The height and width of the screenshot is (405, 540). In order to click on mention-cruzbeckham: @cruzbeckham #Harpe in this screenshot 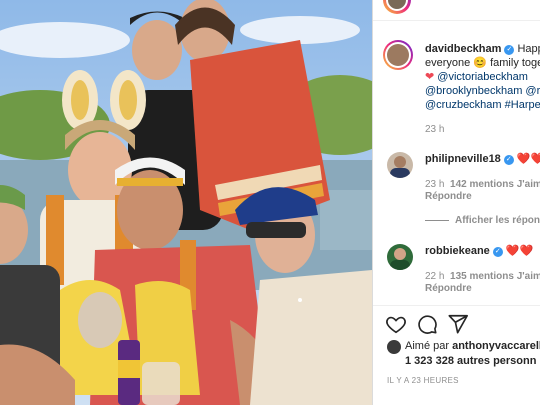, I will do `click(482, 105)`.